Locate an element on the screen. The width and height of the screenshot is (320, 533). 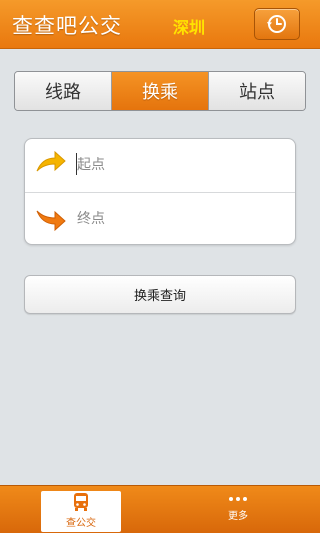
tab-stations: 站点 is located at coordinates (257, 91).